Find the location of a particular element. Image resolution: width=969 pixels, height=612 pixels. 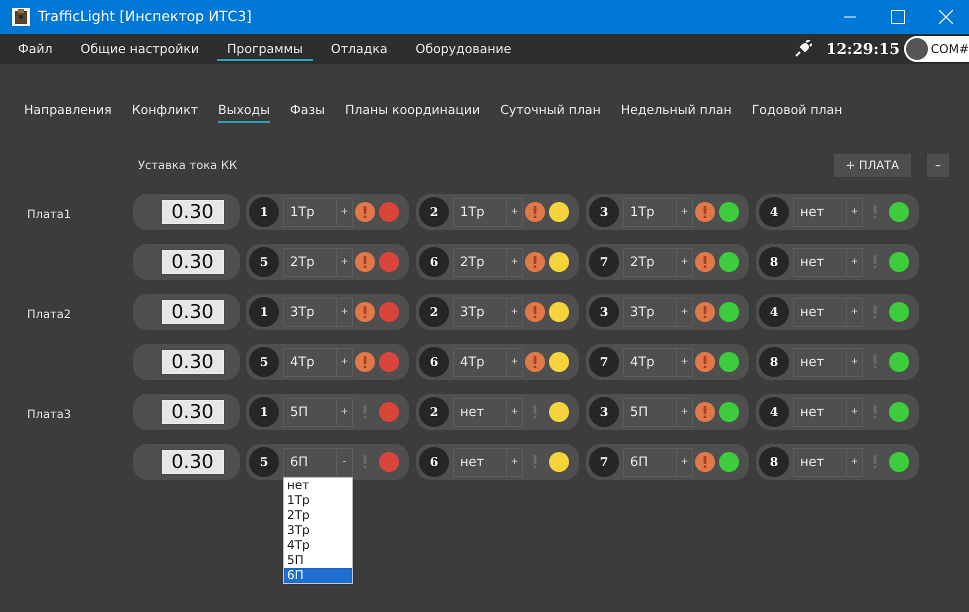

menu-item: Отладка is located at coordinates (359, 49).